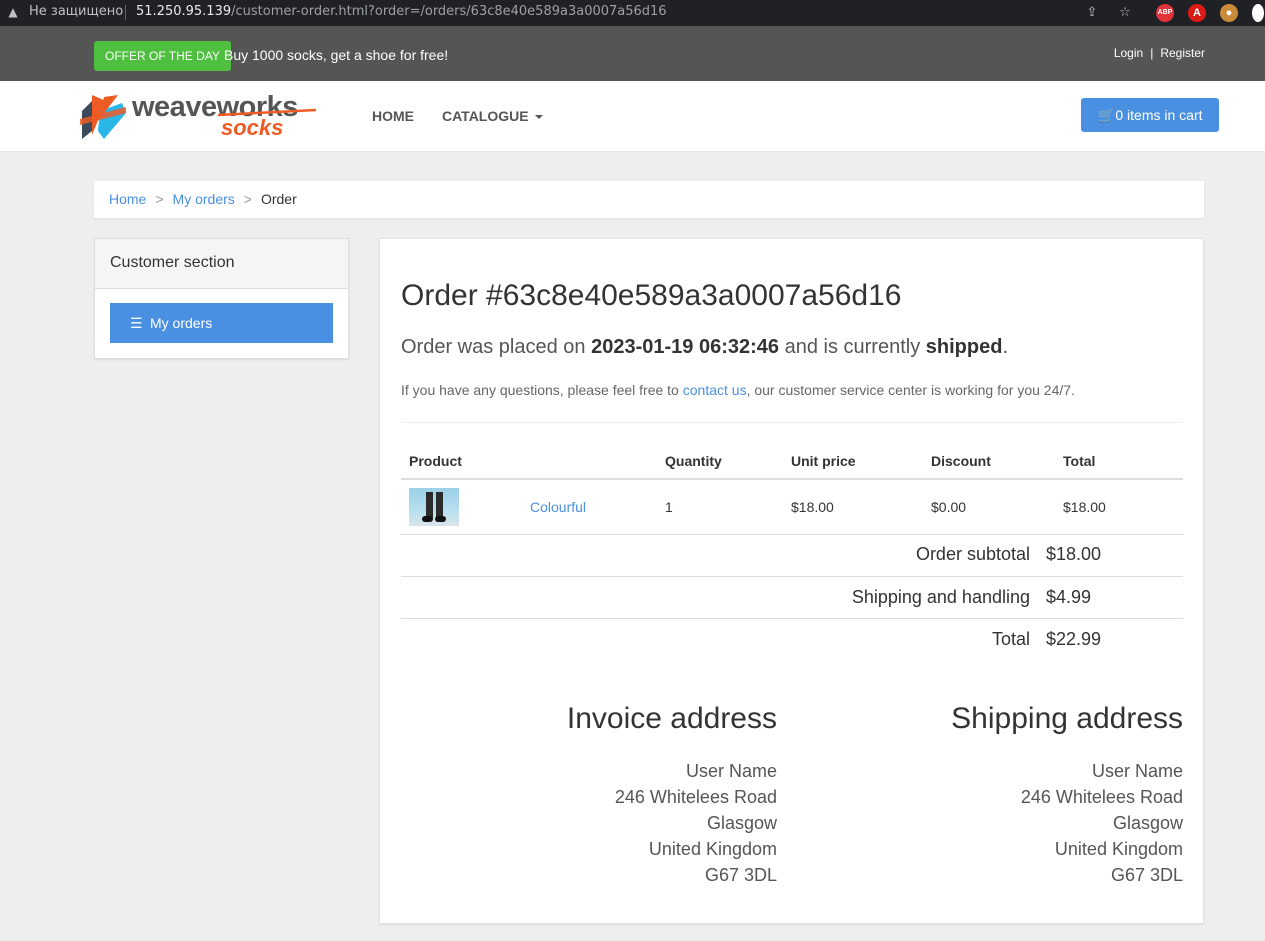 Image resolution: width=1265 pixels, height=941 pixels. Describe the element at coordinates (1146, 875) in the screenshot. I see `shipping-postcode: G67 3DL` at that location.